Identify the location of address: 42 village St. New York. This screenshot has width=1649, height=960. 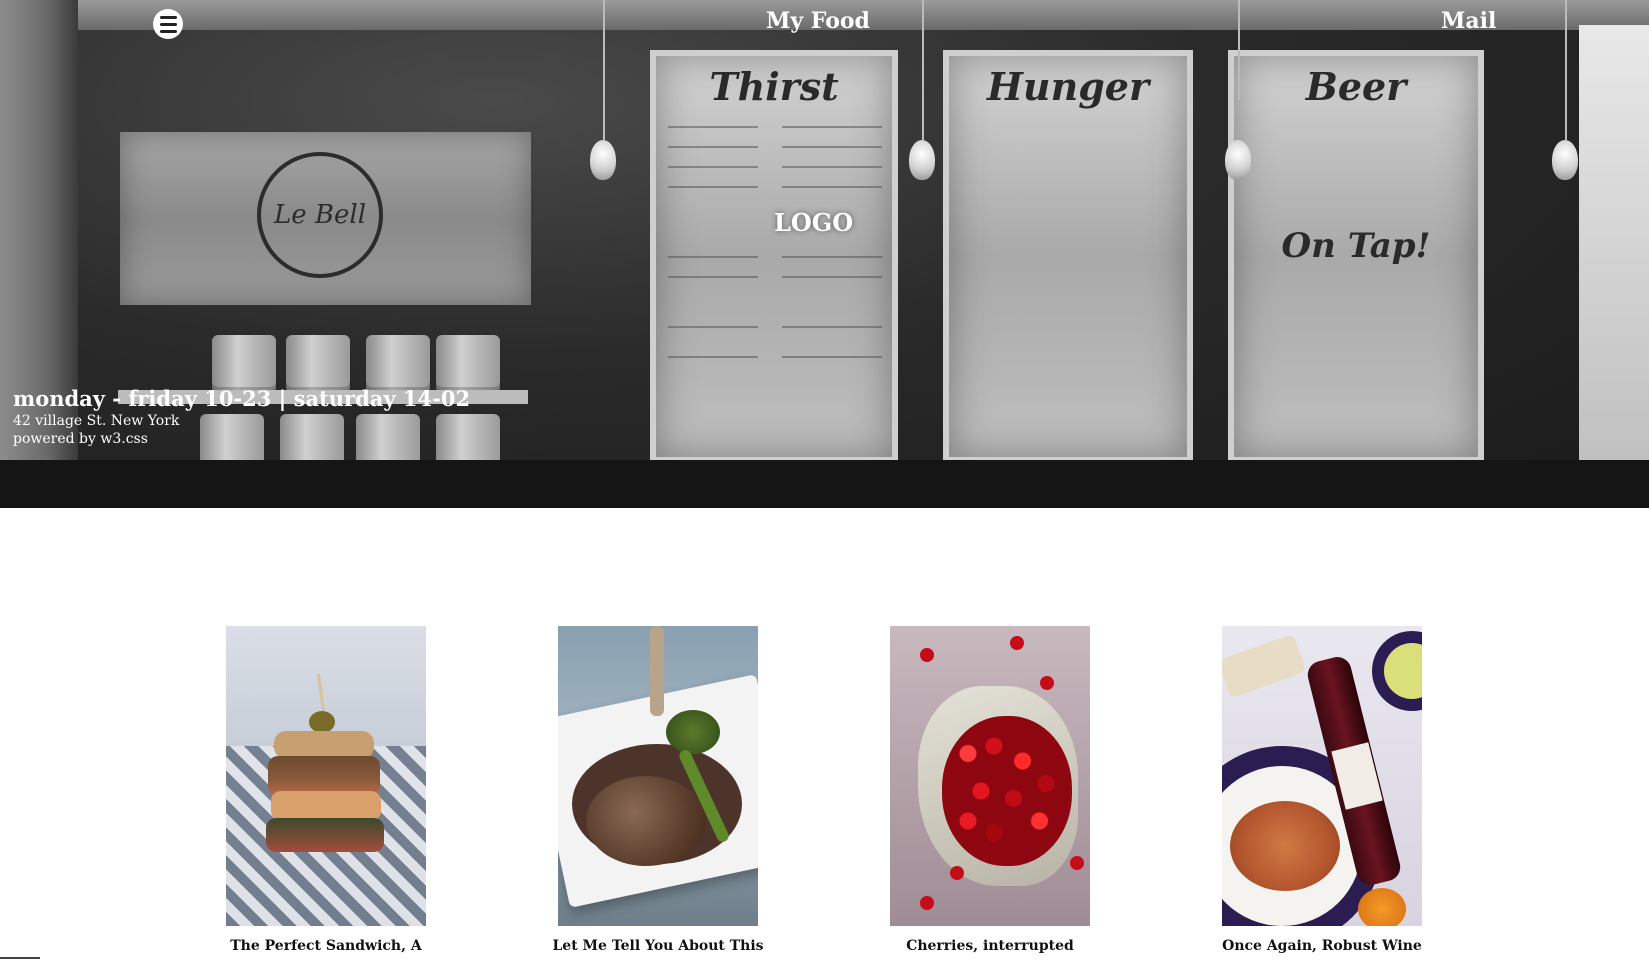
(96, 421).